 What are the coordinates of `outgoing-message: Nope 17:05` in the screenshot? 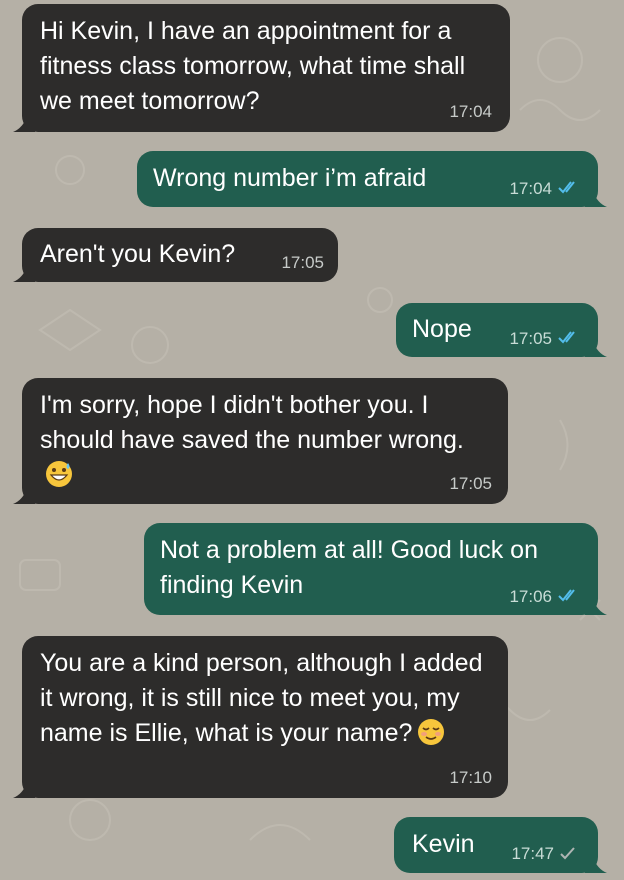 It's located at (501, 330).